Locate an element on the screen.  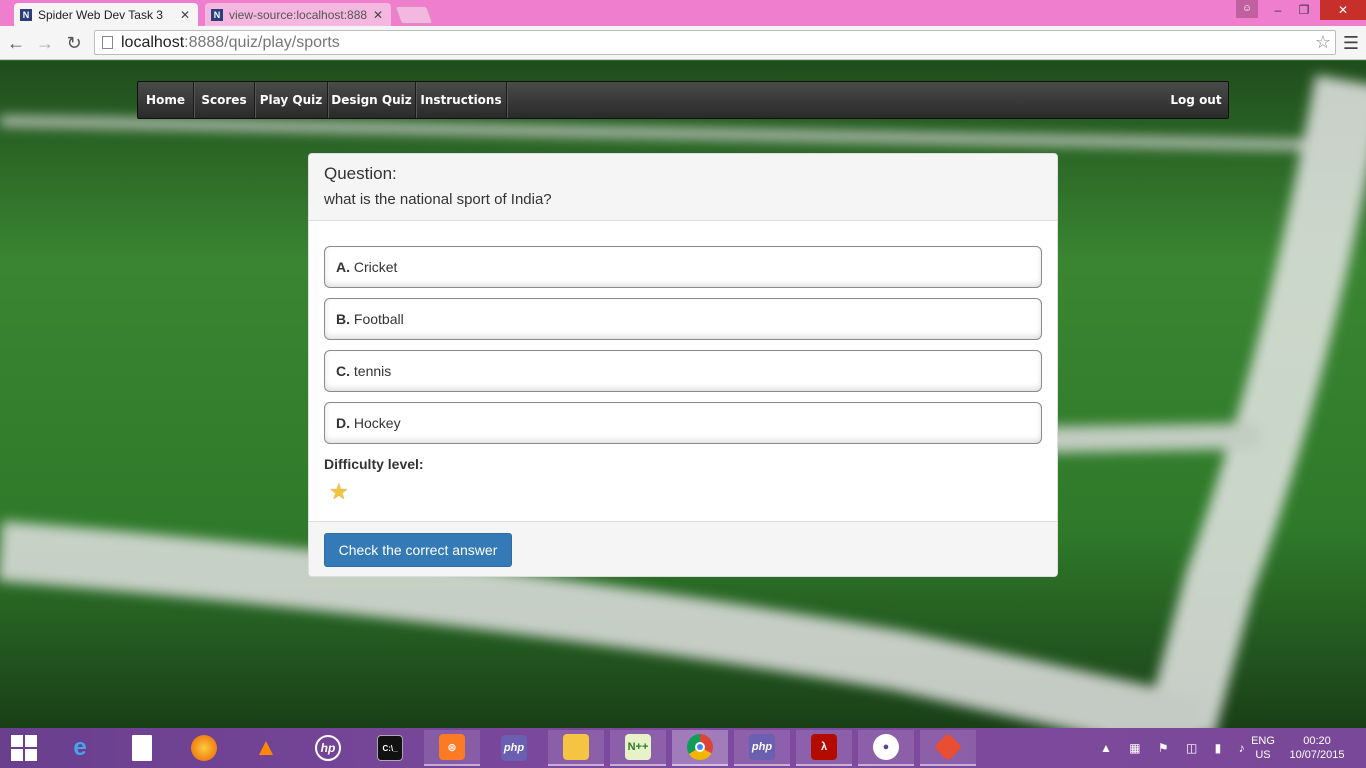
option-letter: C. is located at coordinates (343, 371).